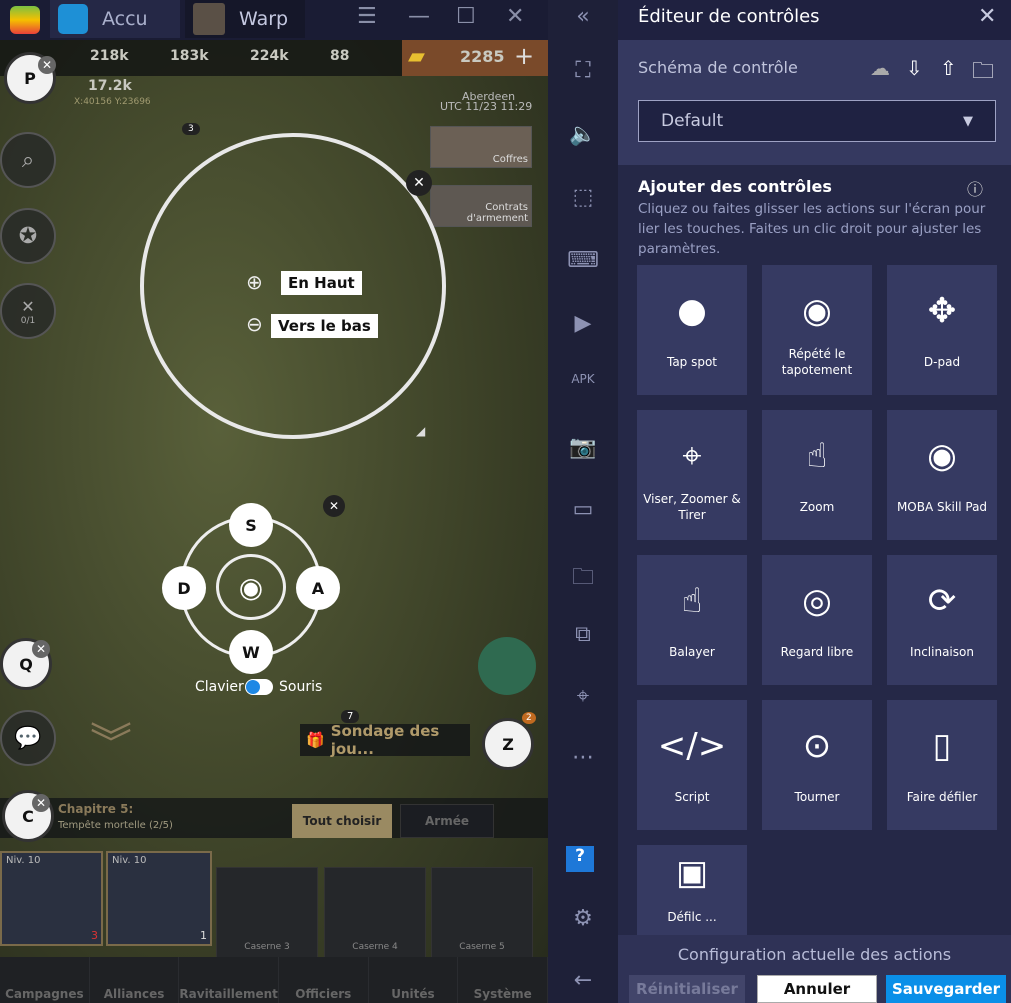  Describe the element at coordinates (414, 980) in the screenshot. I see `nav-units: Unités` at that location.